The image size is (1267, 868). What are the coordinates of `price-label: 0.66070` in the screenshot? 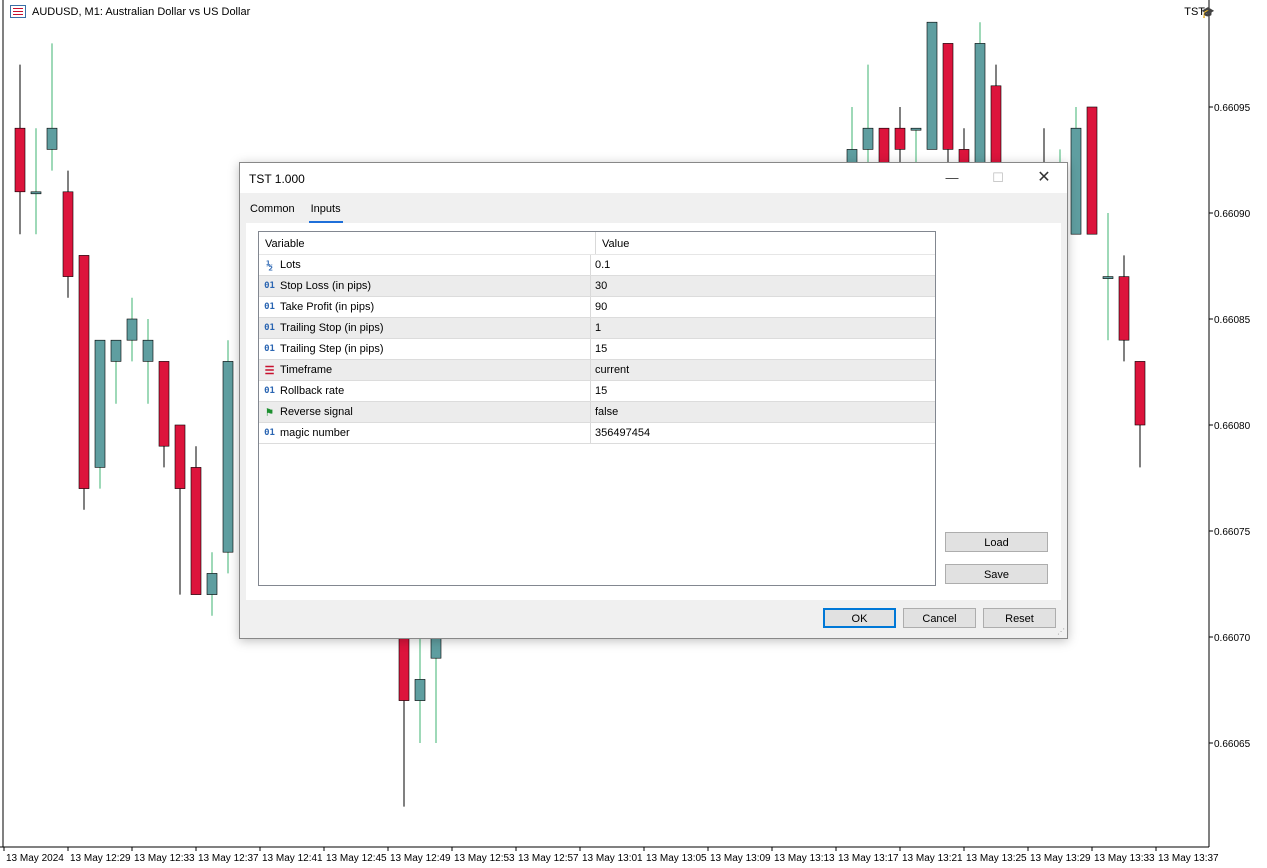 It's located at (1232, 638).